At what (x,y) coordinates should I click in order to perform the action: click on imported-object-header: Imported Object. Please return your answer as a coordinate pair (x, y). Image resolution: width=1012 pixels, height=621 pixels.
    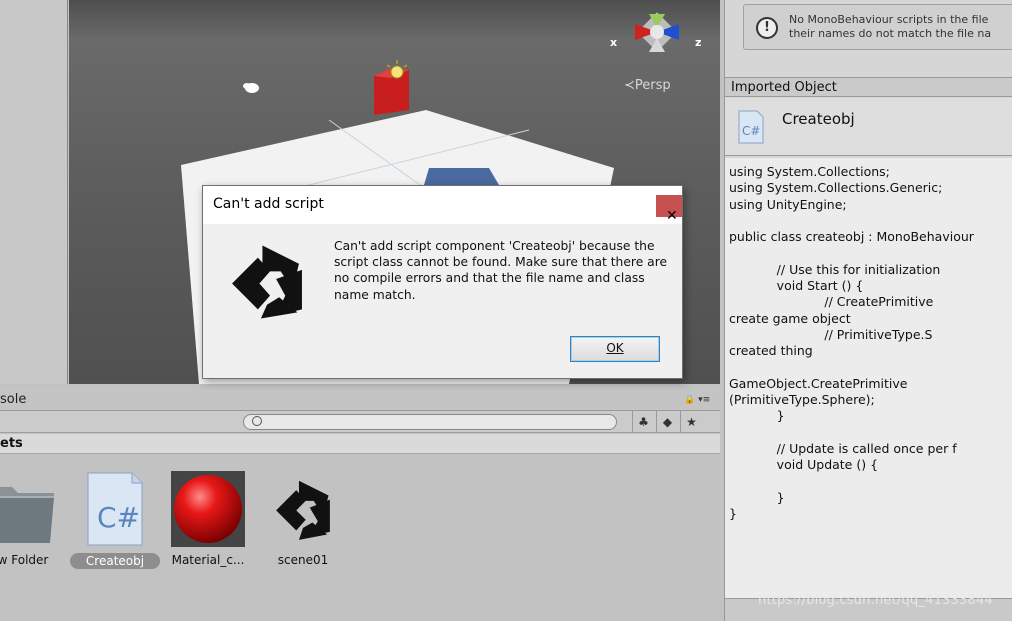
    Looking at the image, I should click on (868, 87).